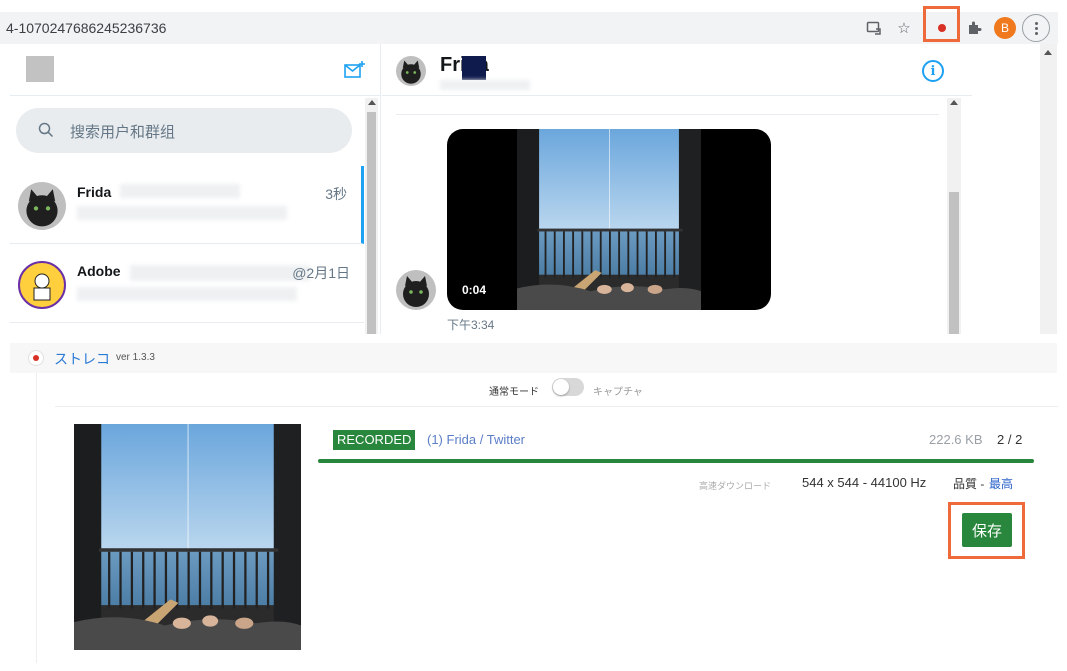  Describe the element at coordinates (195, 70) in the screenshot. I see `conversation-list-header` at that location.